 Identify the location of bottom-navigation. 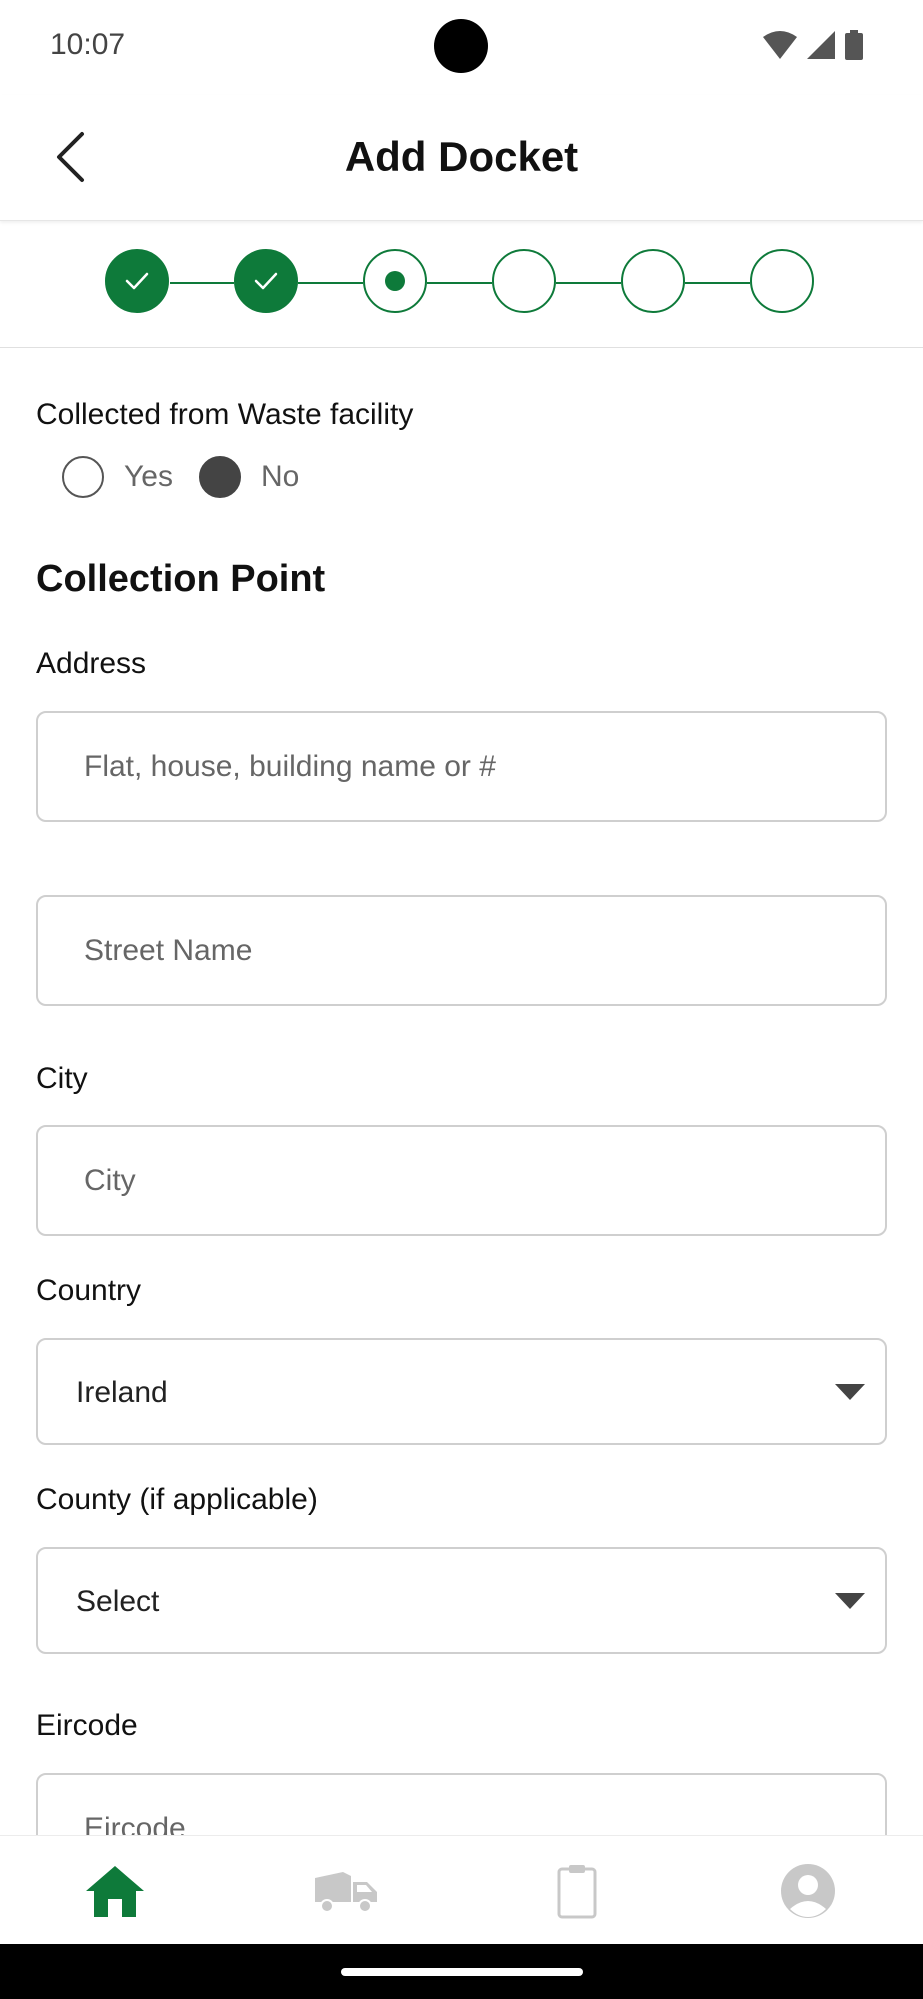
(461, 1890).